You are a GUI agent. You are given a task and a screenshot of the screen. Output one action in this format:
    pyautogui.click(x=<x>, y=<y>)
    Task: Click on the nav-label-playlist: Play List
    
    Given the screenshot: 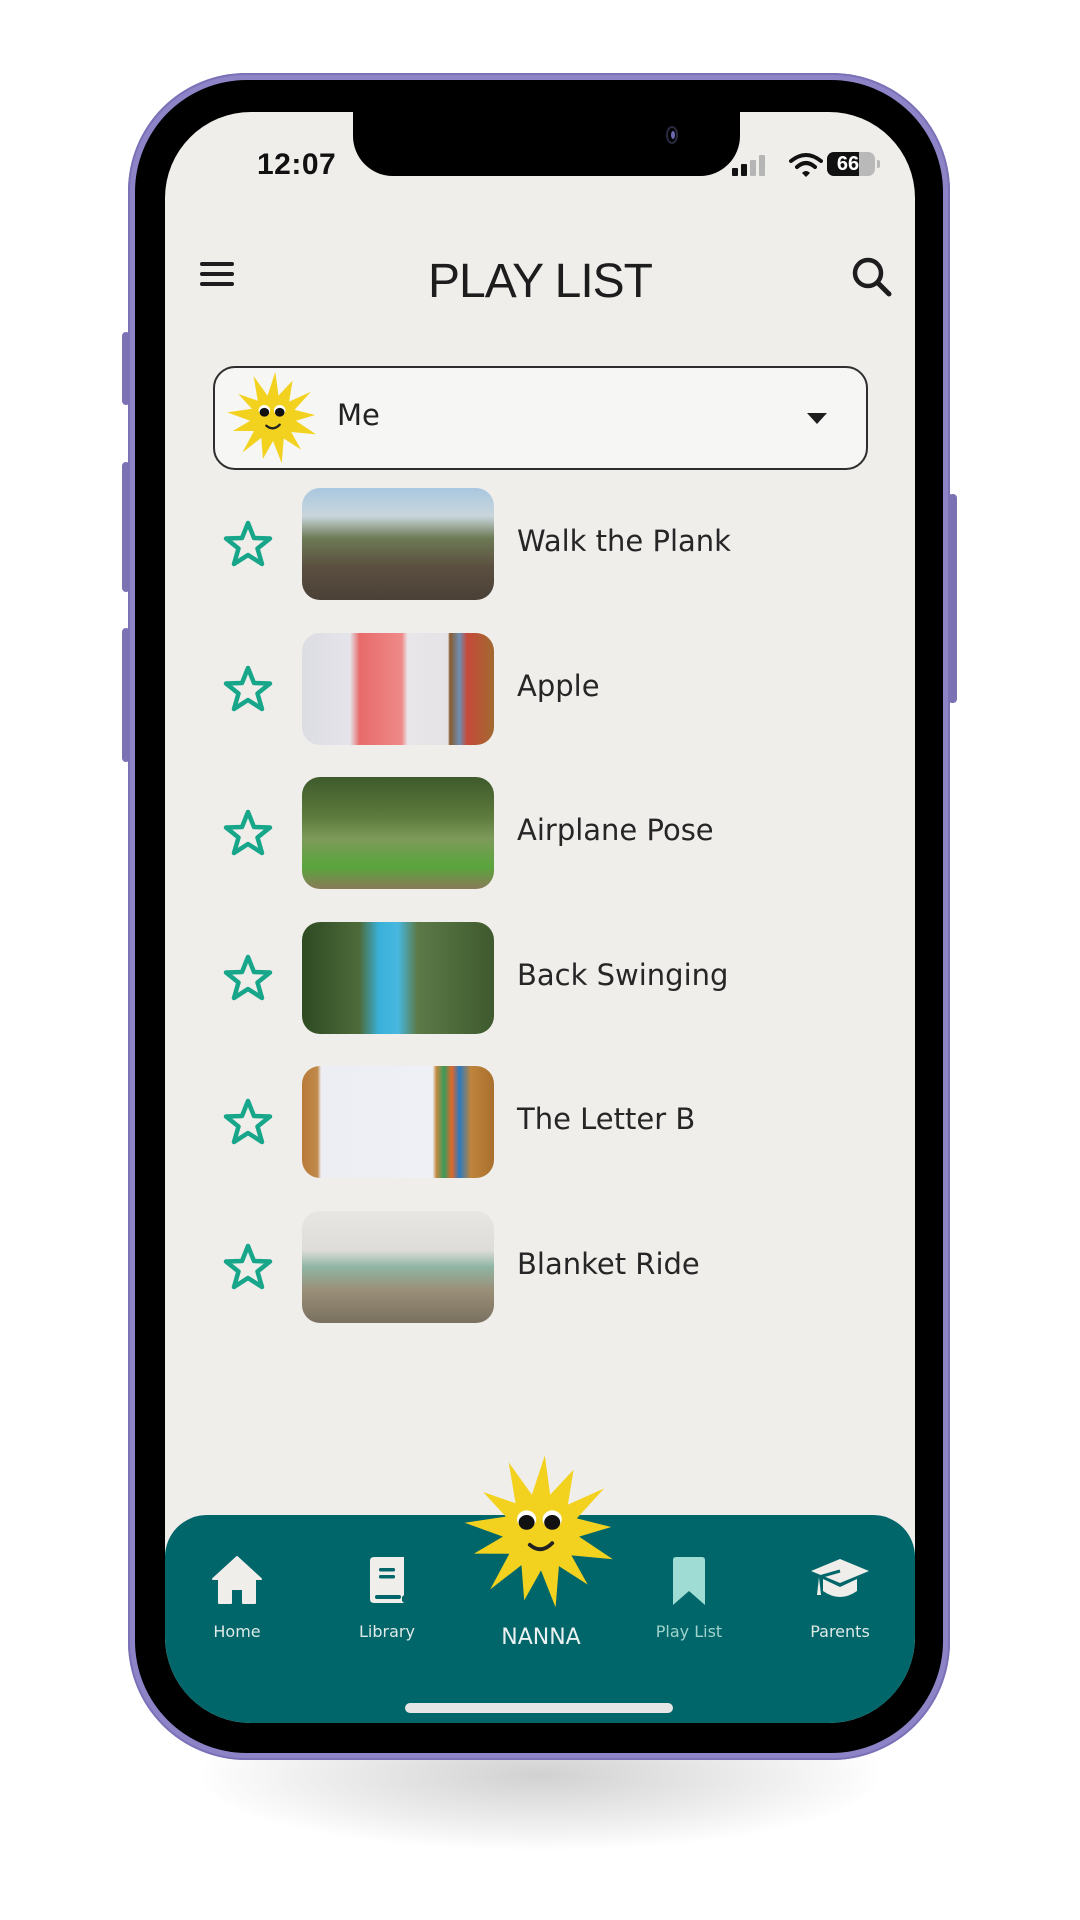 What is the action you would take?
    pyautogui.click(x=689, y=1631)
    